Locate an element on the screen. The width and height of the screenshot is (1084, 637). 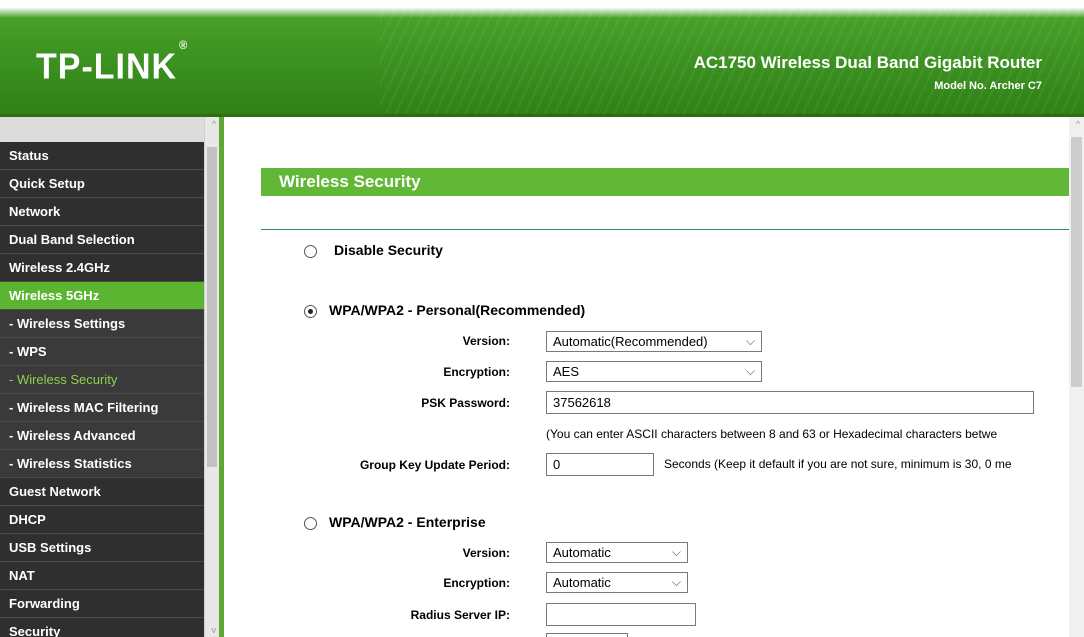
enterprise-version-select: Automatic ⌵ is located at coordinates (617, 552).